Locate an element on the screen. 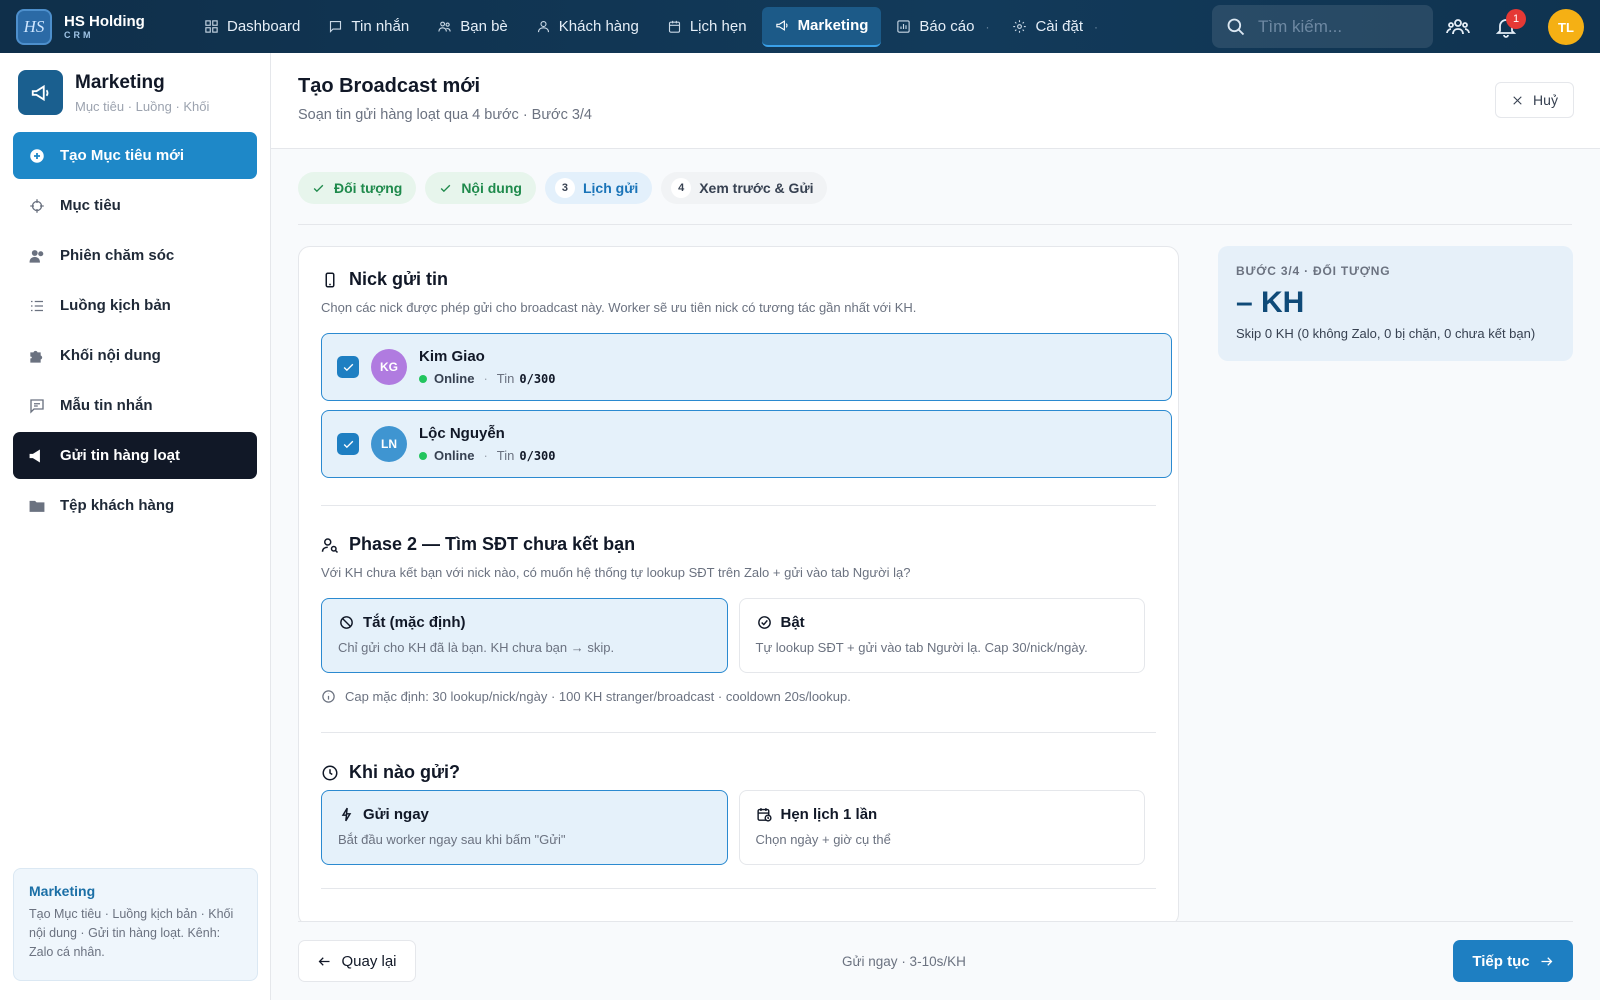 This screenshot has height=1000, width=1600. sidebar-item-goals: Mục tiêu is located at coordinates (135, 205).